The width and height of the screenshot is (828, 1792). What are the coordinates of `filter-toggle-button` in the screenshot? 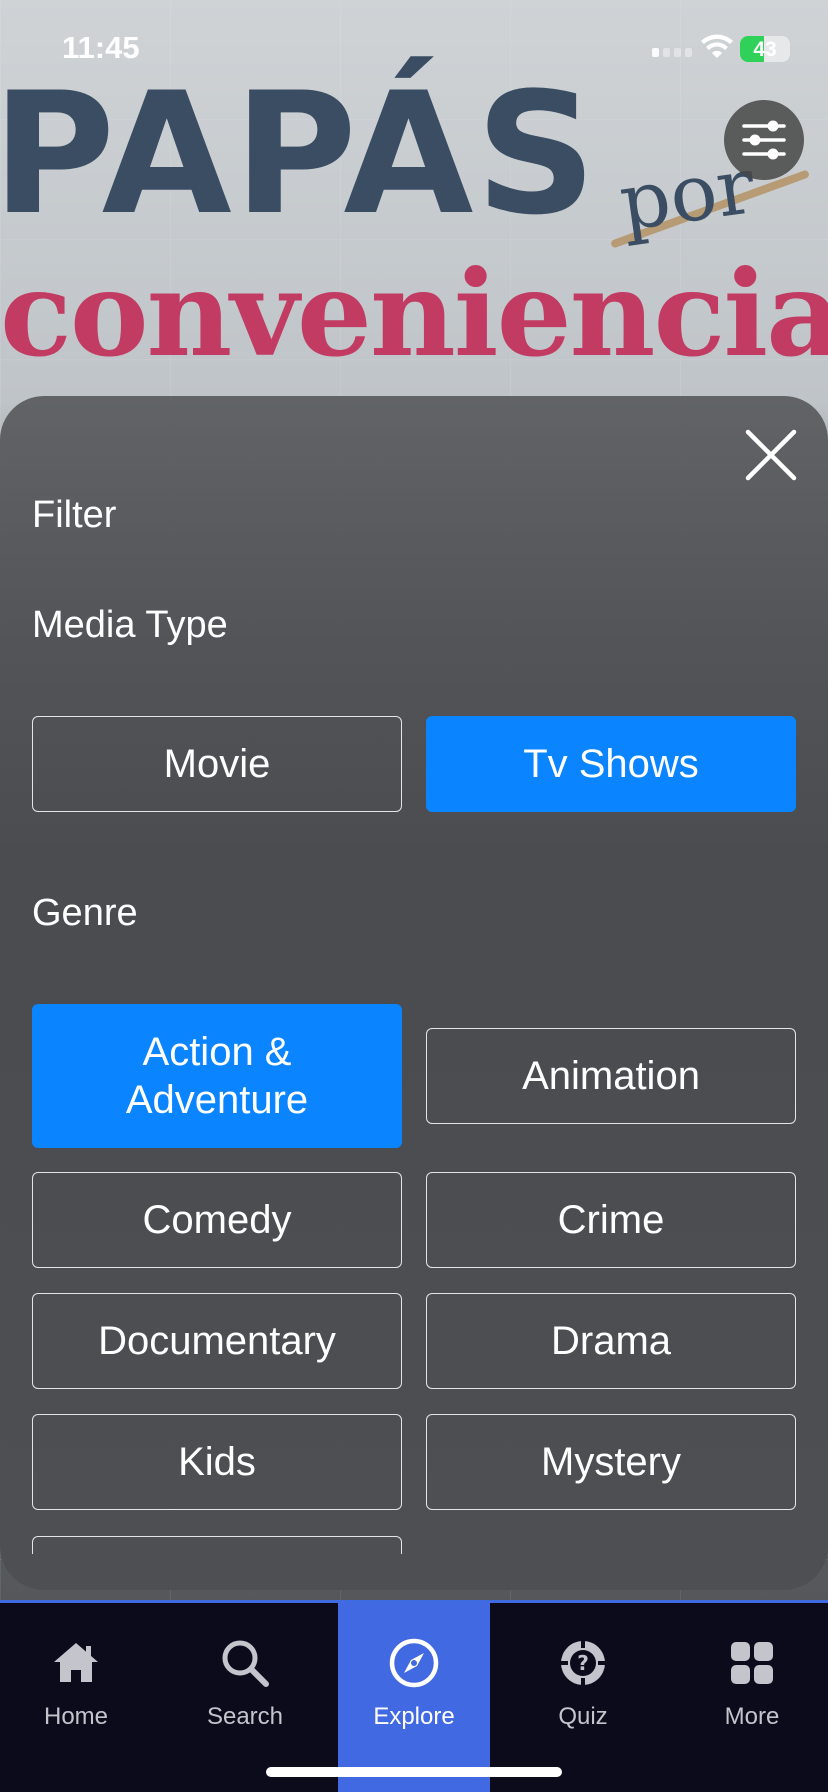 It's located at (764, 140).